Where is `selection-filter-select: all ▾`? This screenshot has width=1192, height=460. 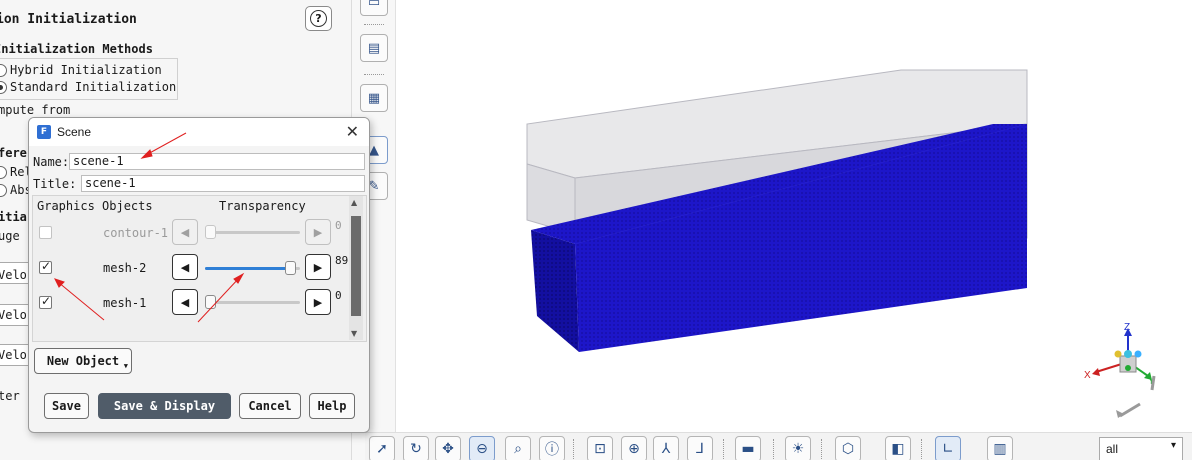
selection-filter-select: all ▾ is located at coordinates (1141, 448).